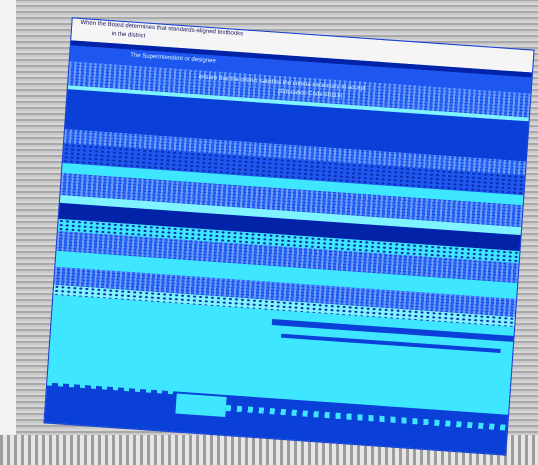 The width and height of the screenshot is (538, 465). Describe the element at coordinates (8, 232) in the screenshot. I see `left-panel` at that location.